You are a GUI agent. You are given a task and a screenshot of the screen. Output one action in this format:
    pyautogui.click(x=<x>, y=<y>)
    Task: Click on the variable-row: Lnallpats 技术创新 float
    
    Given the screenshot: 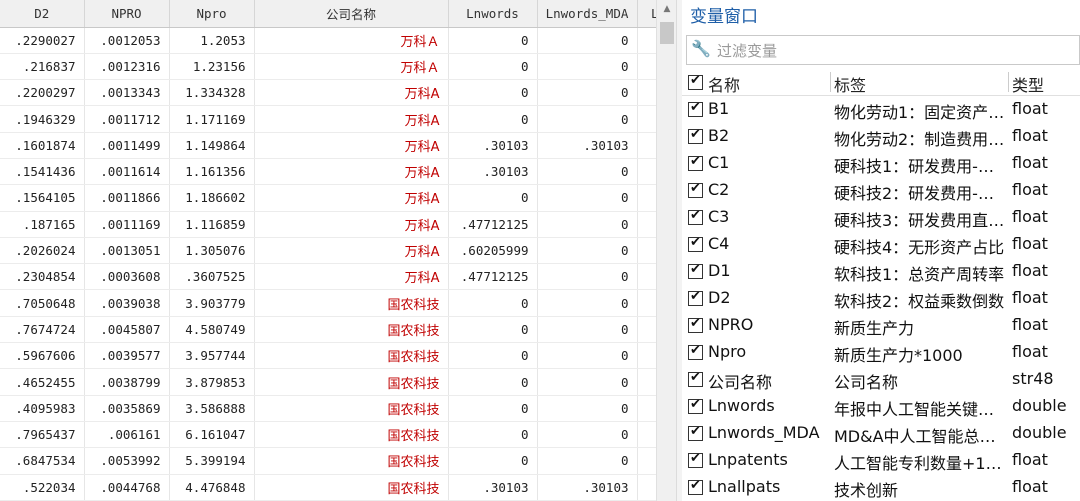 What is the action you would take?
    pyautogui.click(x=881, y=487)
    